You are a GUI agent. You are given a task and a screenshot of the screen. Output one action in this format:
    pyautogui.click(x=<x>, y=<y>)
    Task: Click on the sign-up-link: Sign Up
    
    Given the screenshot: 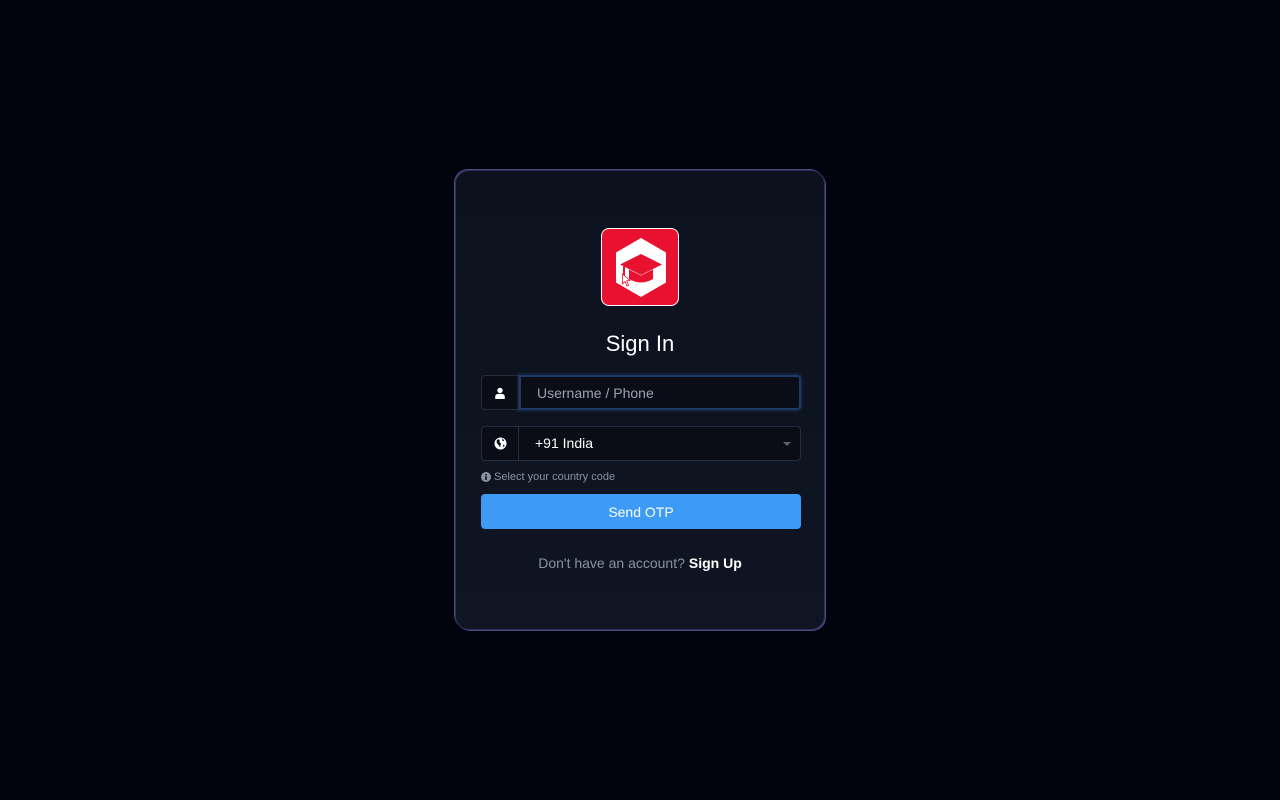 What is the action you would take?
    pyautogui.click(x=715, y=563)
    